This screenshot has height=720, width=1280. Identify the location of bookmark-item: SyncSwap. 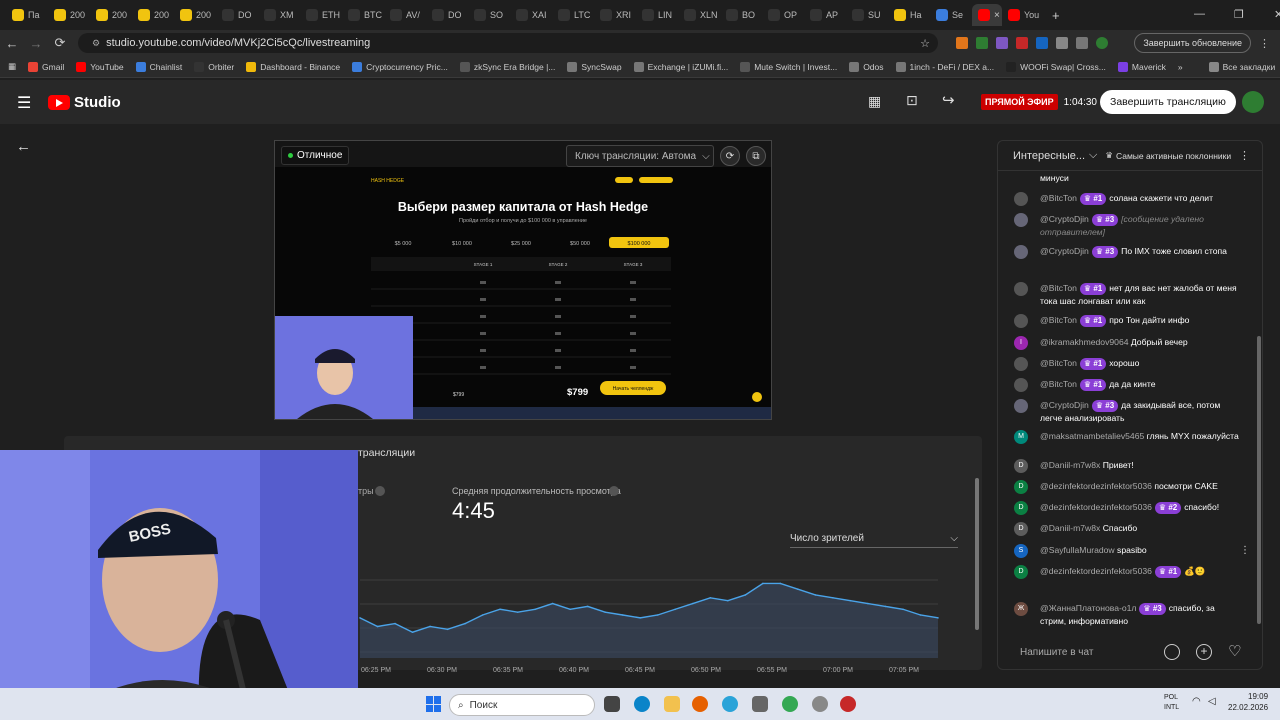
(594, 66).